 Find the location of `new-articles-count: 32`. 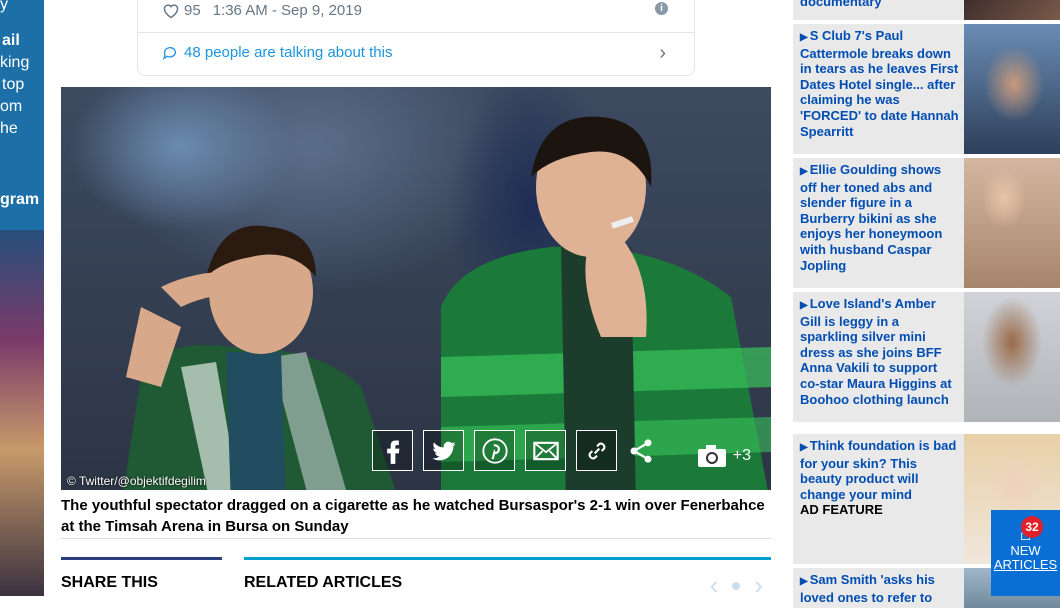

new-articles-count: 32 is located at coordinates (1032, 527).